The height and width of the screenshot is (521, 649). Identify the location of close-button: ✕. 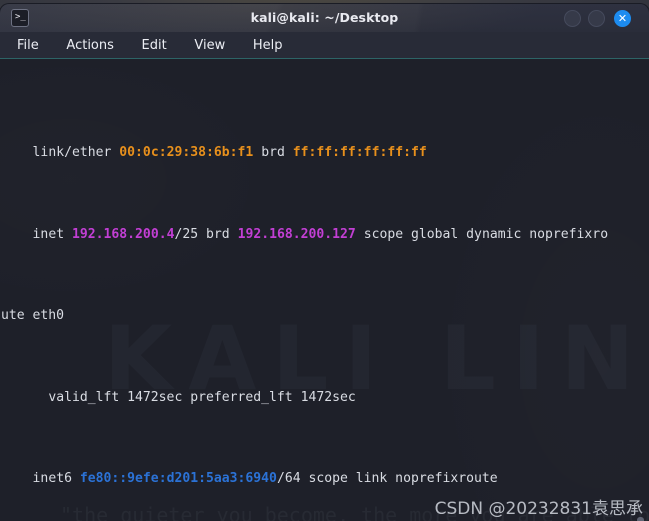
(622, 18).